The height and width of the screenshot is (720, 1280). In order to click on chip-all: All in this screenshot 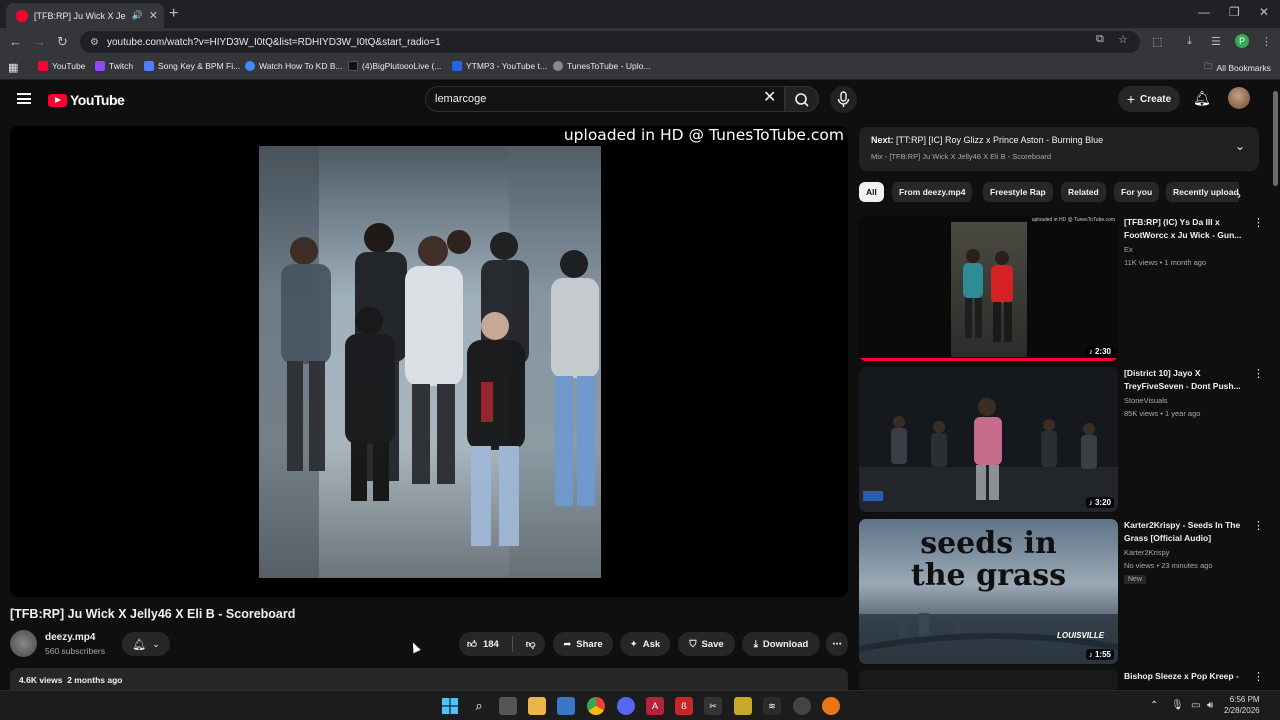, I will do `click(871, 192)`.